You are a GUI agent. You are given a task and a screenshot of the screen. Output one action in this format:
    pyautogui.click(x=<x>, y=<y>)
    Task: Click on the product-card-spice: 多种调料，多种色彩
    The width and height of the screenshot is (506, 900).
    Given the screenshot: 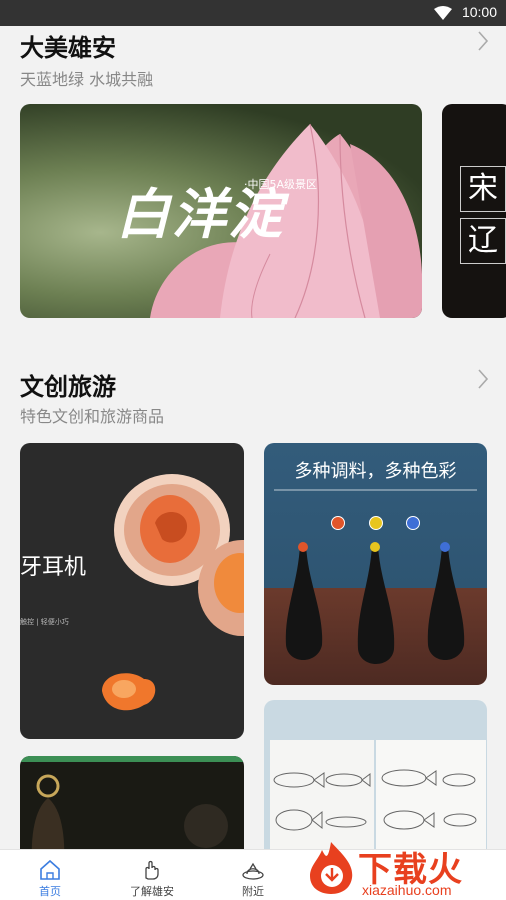 What is the action you would take?
    pyautogui.click(x=375, y=564)
    